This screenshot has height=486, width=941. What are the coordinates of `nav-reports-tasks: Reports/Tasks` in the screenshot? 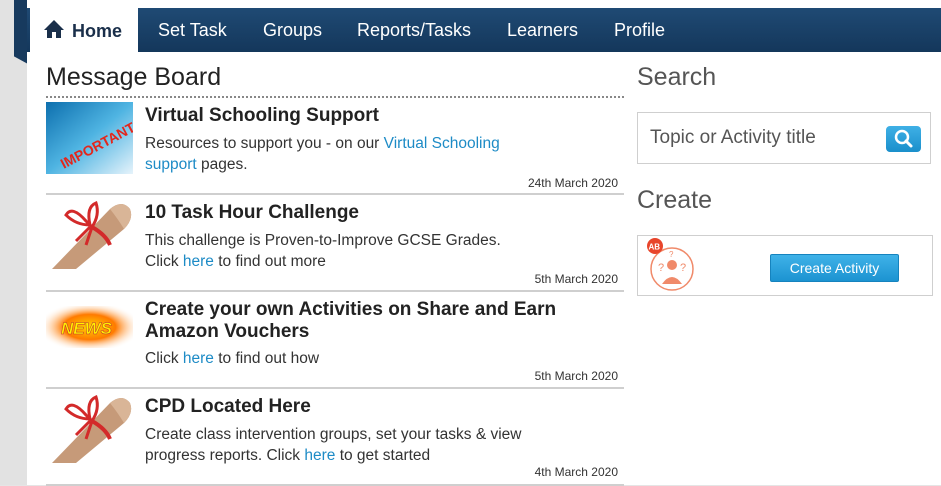 It's located at (414, 30).